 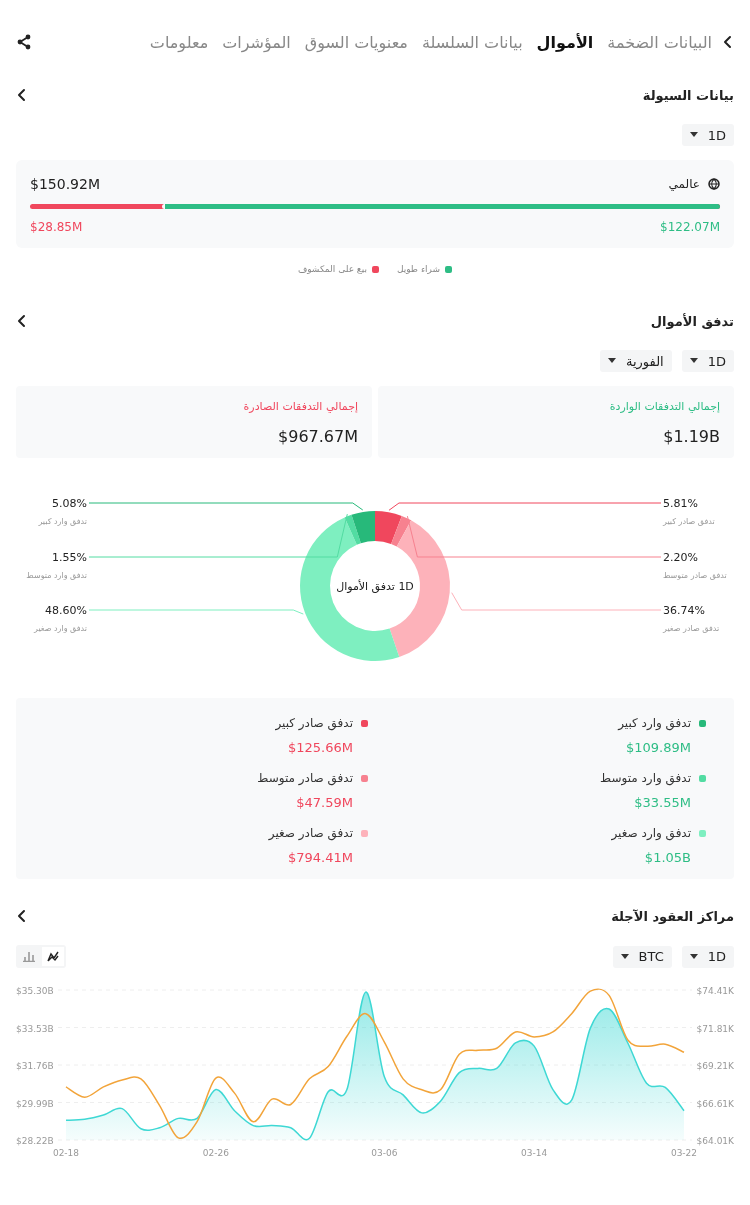 I want to click on section-title: تدفق الأموال, so click(x=692, y=321).